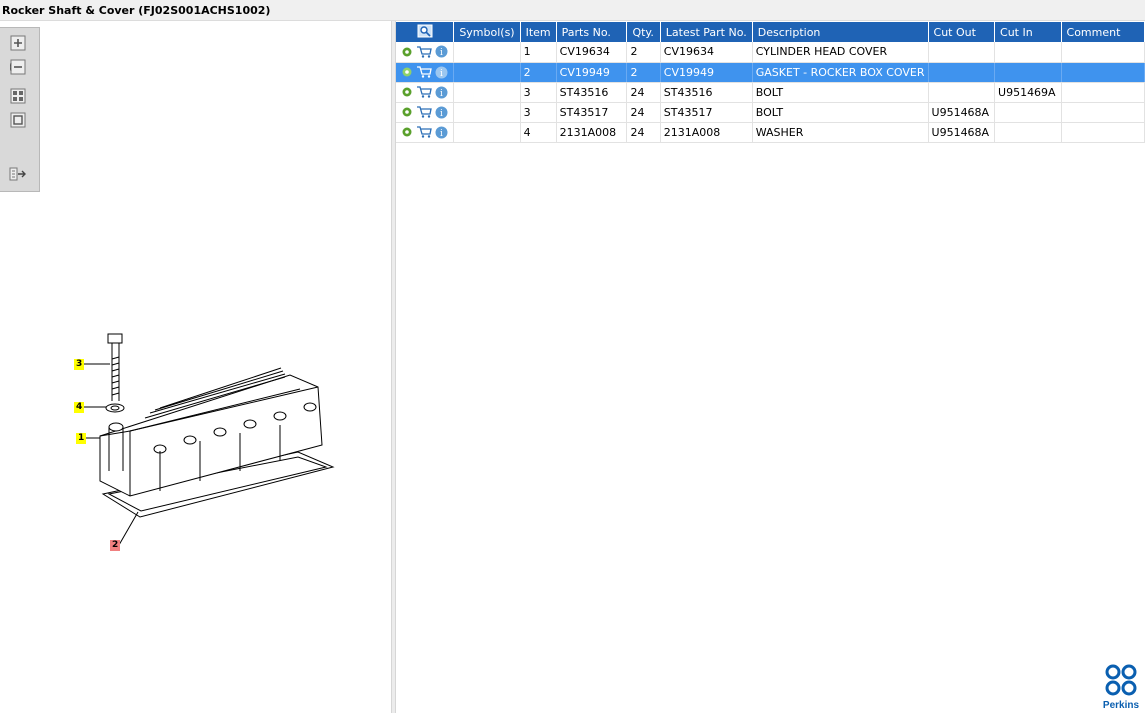  I want to click on column-header-qty: Qty., so click(643, 32).